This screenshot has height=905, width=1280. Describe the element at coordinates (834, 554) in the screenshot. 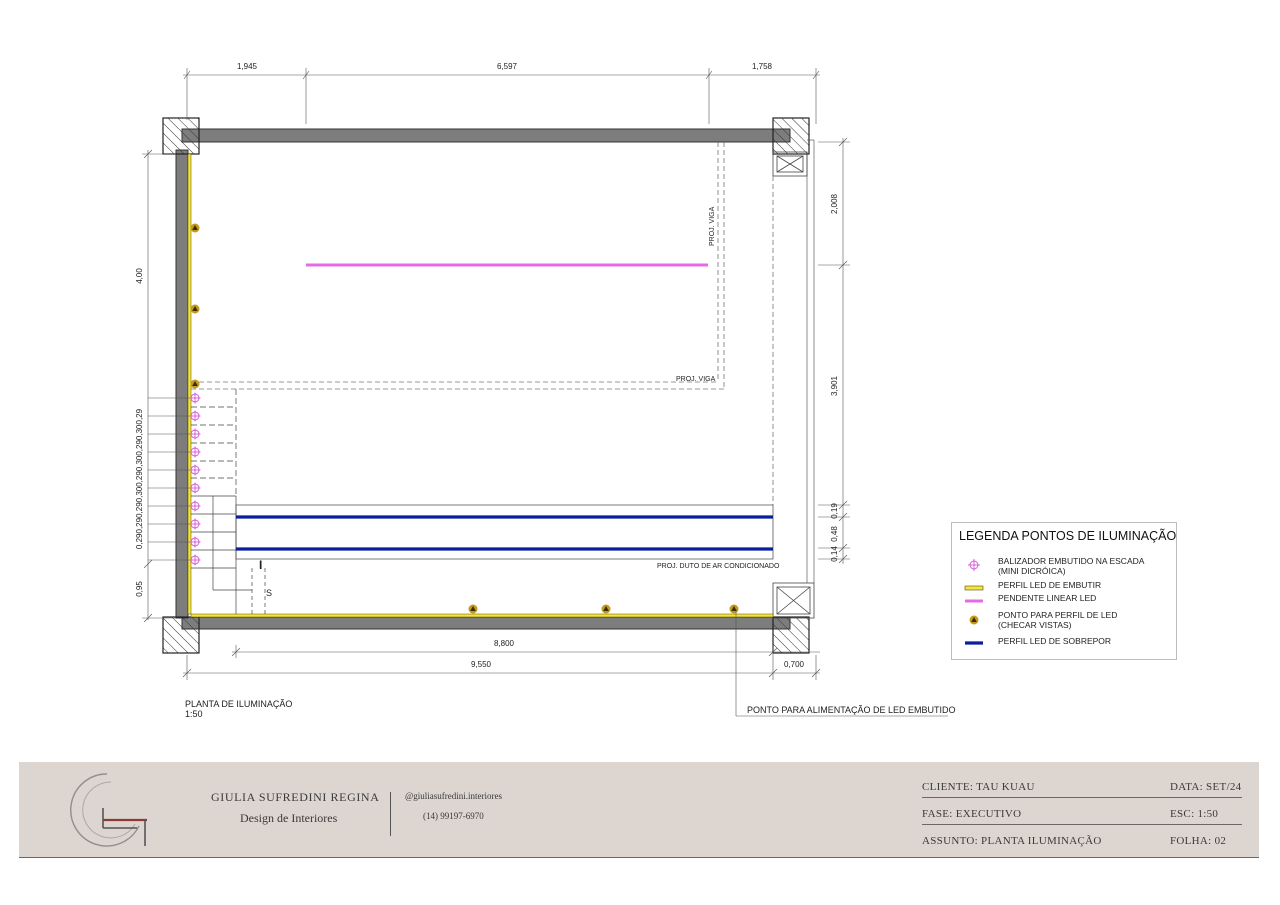

I see `dim-right-5: 0,14` at that location.